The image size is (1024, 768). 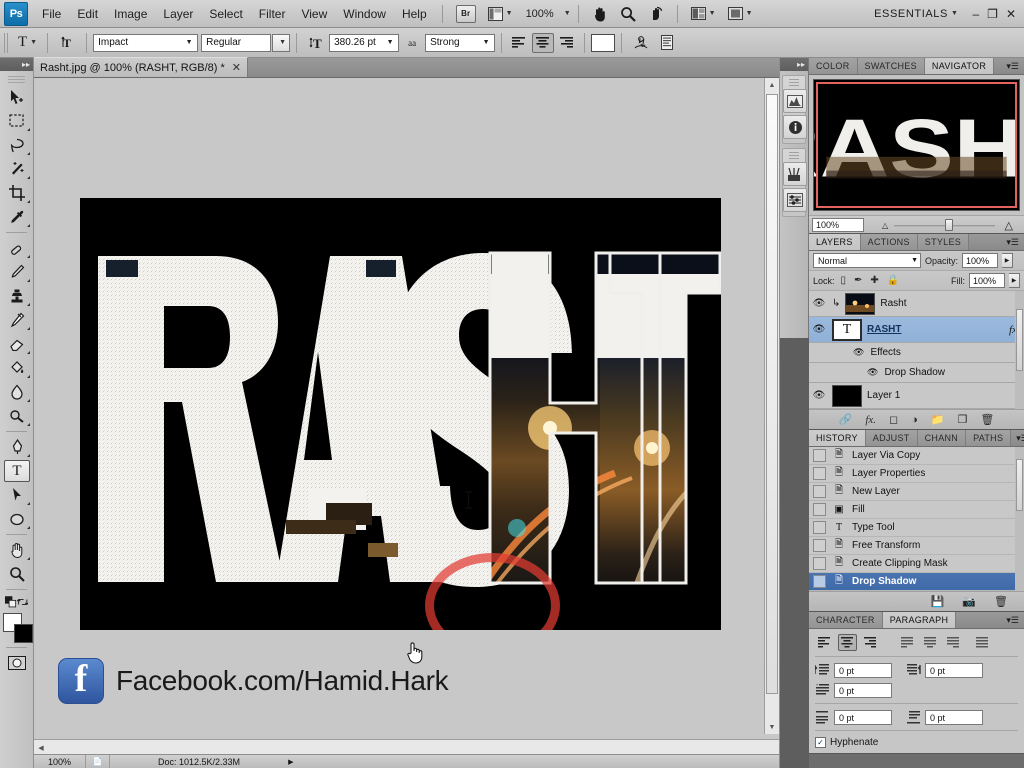 I want to click on paint-bucket-tool, so click(x=17, y=368).